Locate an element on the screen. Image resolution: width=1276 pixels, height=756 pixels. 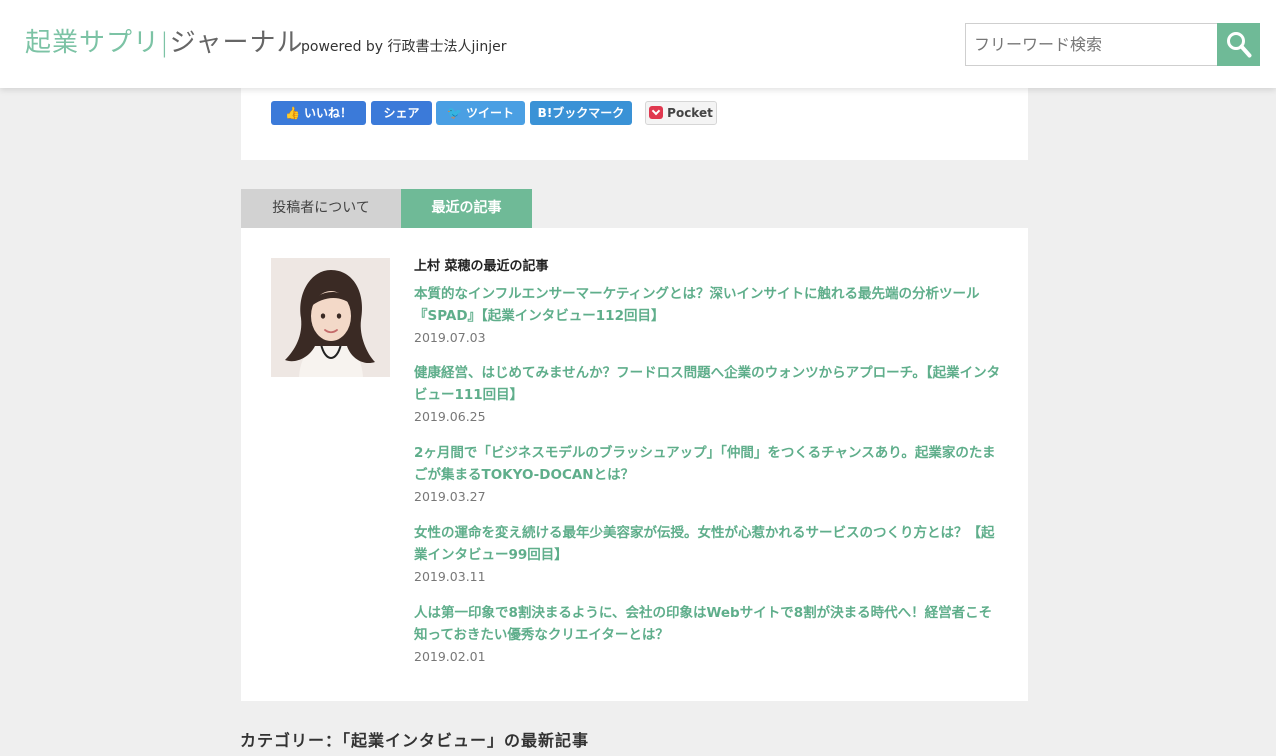
hatena-b-icon: B! is located at coordinates (545, 113).